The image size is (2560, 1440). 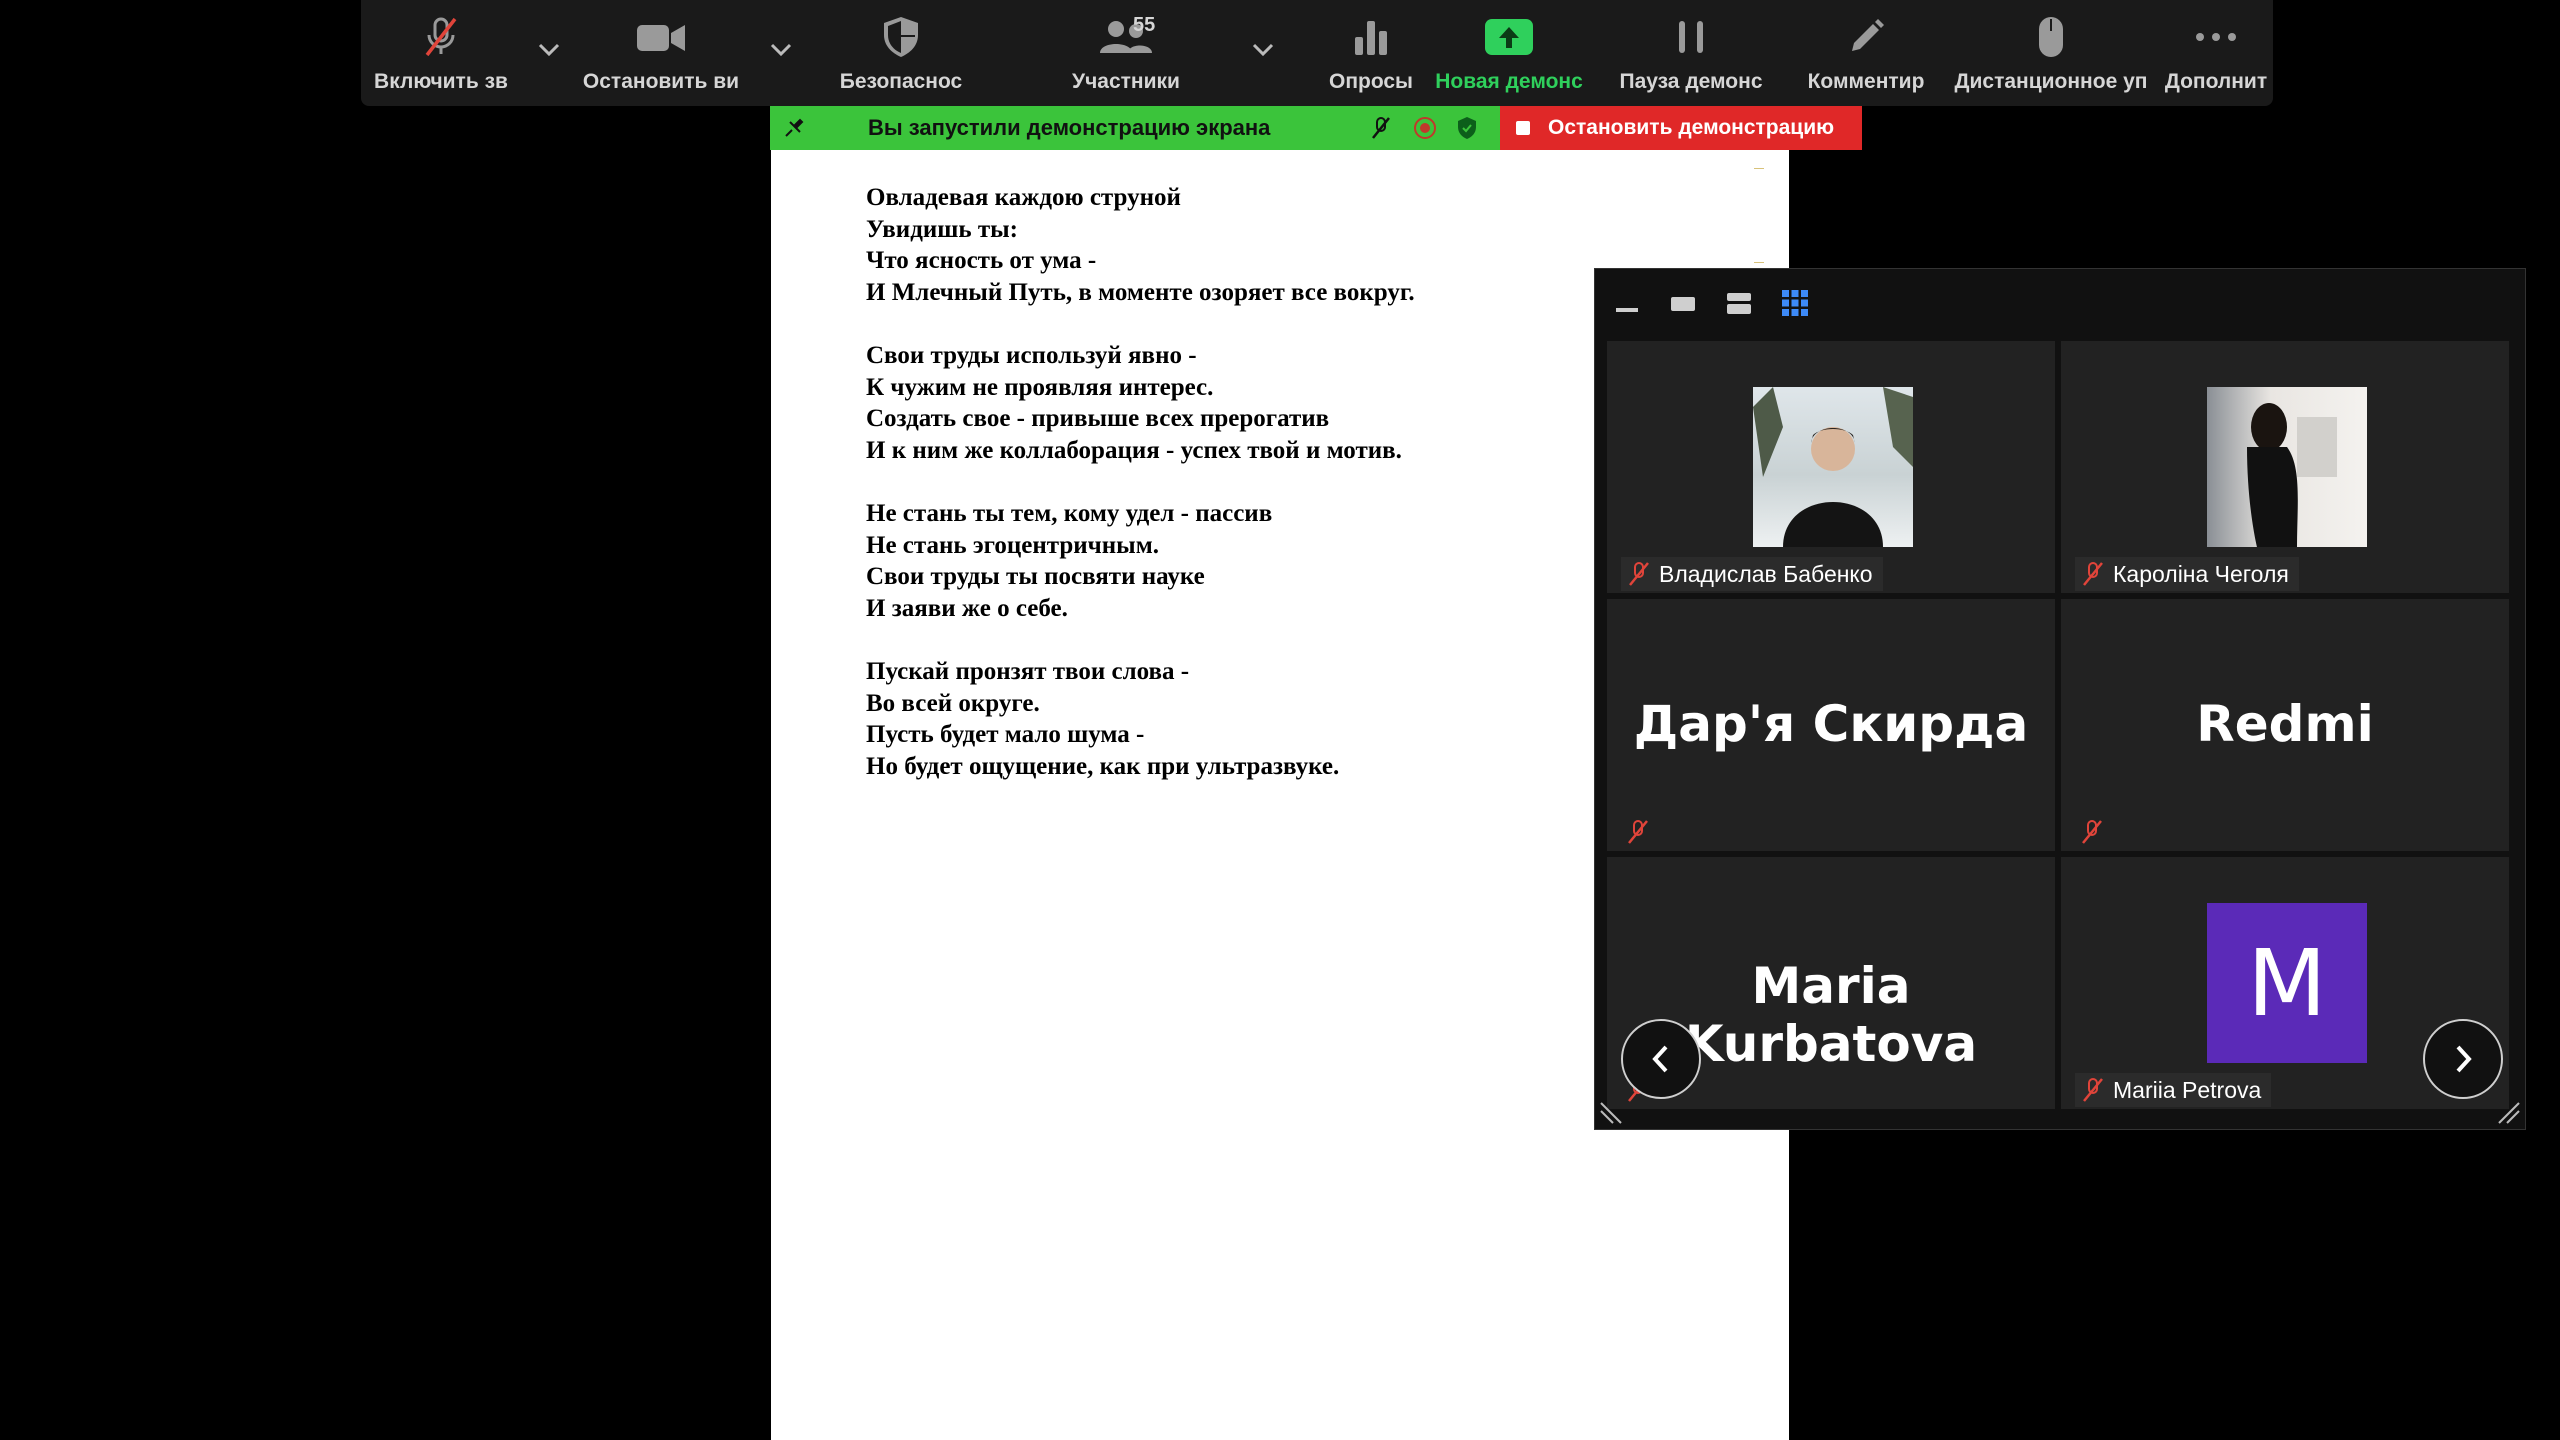 I want to click on screen-share-status-bar: Вы запустили демонстрацию экрана, so click(x=1135, y=128).